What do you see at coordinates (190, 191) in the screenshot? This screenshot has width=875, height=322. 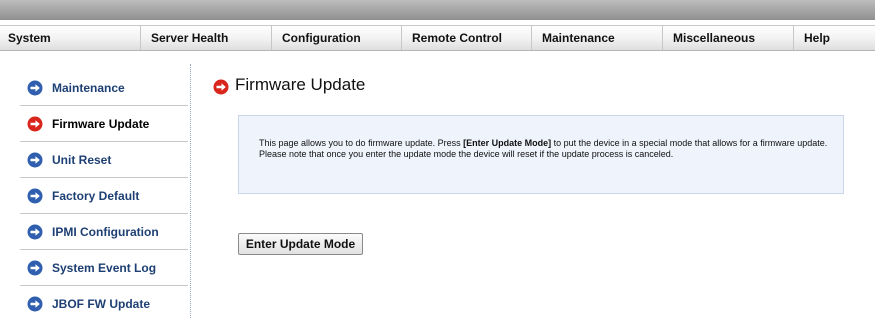 I see `sidebar-divider` at bounding box center [190, 191].